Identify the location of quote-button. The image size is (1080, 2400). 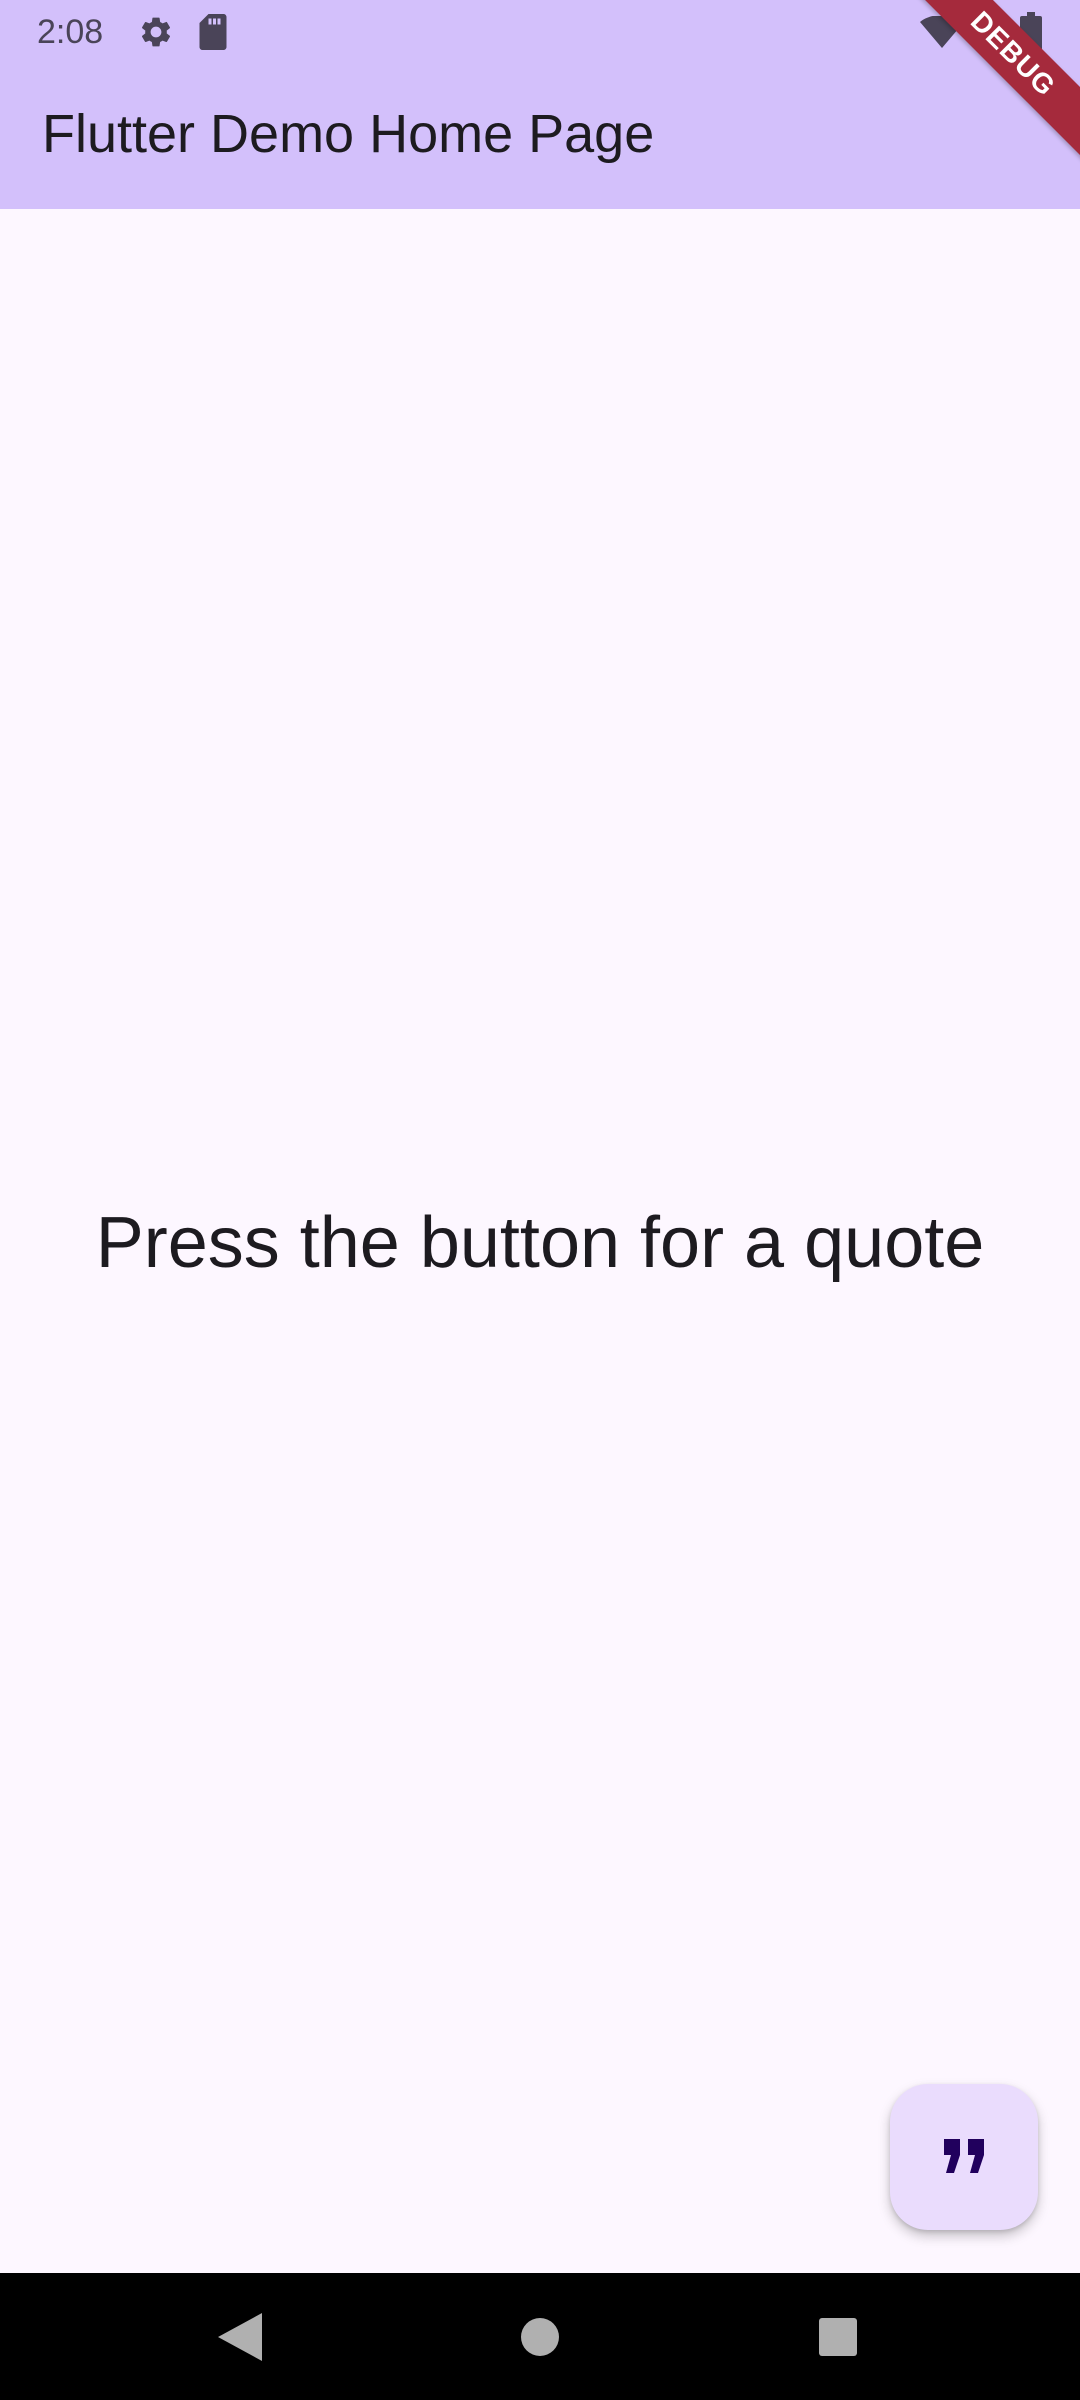
(964, 2157).